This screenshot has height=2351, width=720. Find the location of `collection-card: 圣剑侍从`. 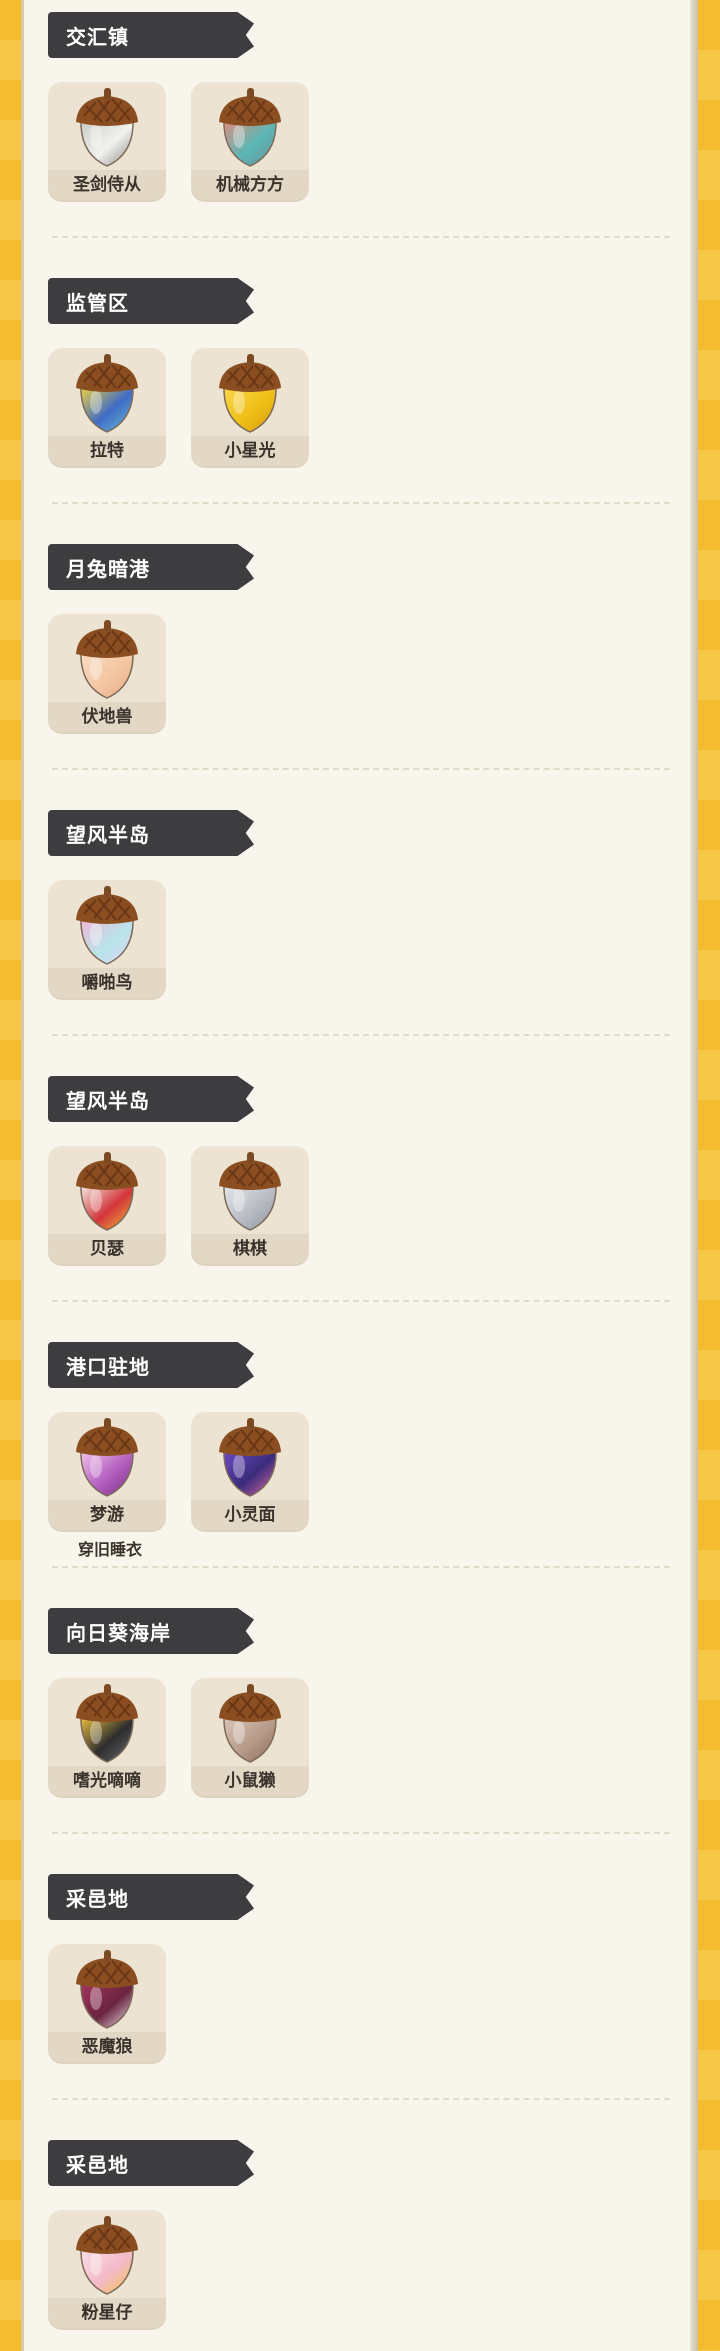

collection-card: 圣剑侍从 is located at coordinates (107, 141).